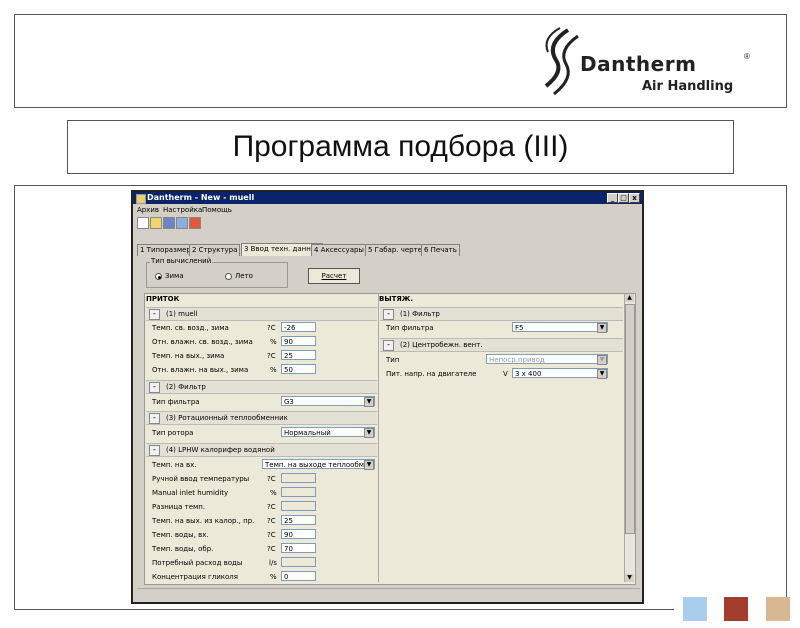 Image resolution: width=800 pixels, height=628 pixels. What do you see at coordinates (174, 276) in the screenshot?
I see `radio-winter-label: Зима` at bounding box center [174, 276].